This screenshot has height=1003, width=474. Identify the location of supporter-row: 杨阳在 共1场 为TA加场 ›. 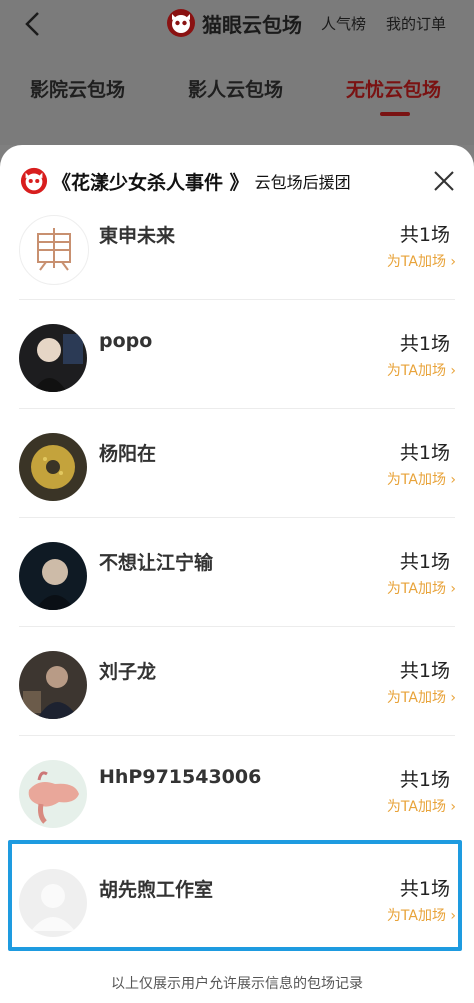
(237, 479).